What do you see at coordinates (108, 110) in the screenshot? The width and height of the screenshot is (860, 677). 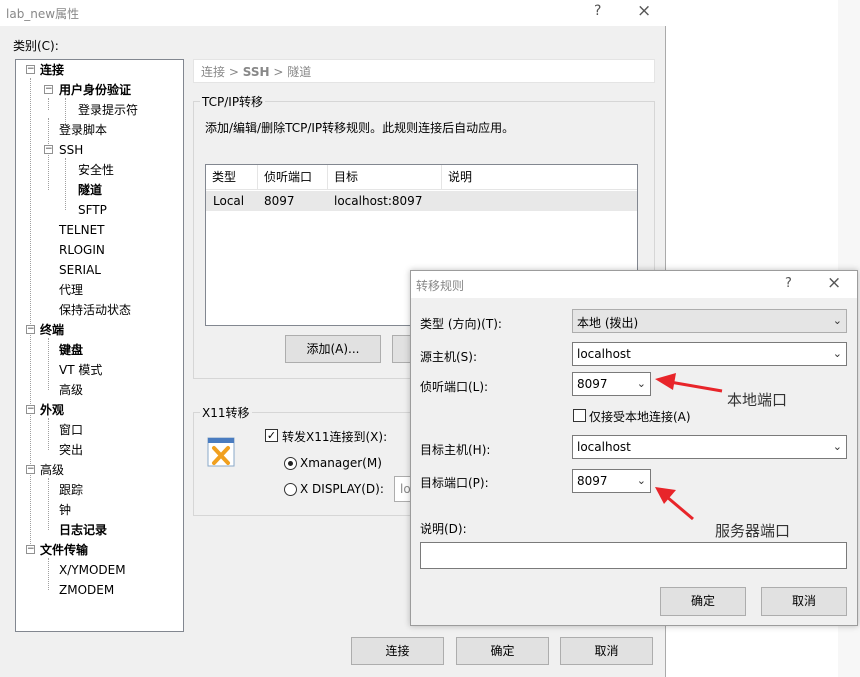 I see `tree-item-login-prompts: 登录提示符` at bounding box center [108, 110].